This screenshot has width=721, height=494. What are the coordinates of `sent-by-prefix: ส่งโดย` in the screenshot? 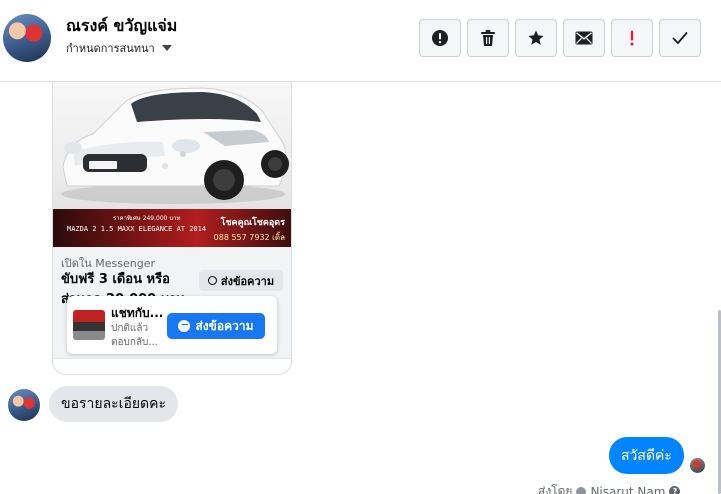 It's located at (555, 489).